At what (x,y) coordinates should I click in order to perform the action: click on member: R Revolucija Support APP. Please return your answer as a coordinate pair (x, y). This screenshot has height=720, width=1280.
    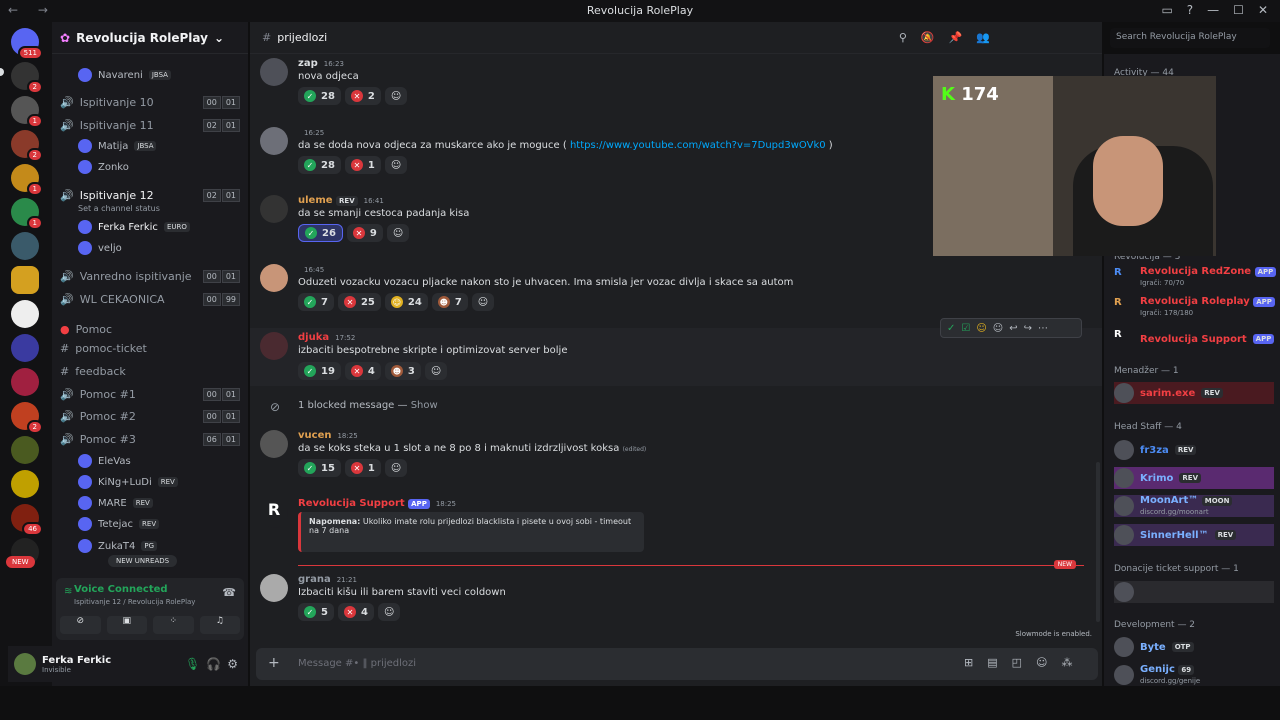
    Looking at the image, I should click on (1194, 339).